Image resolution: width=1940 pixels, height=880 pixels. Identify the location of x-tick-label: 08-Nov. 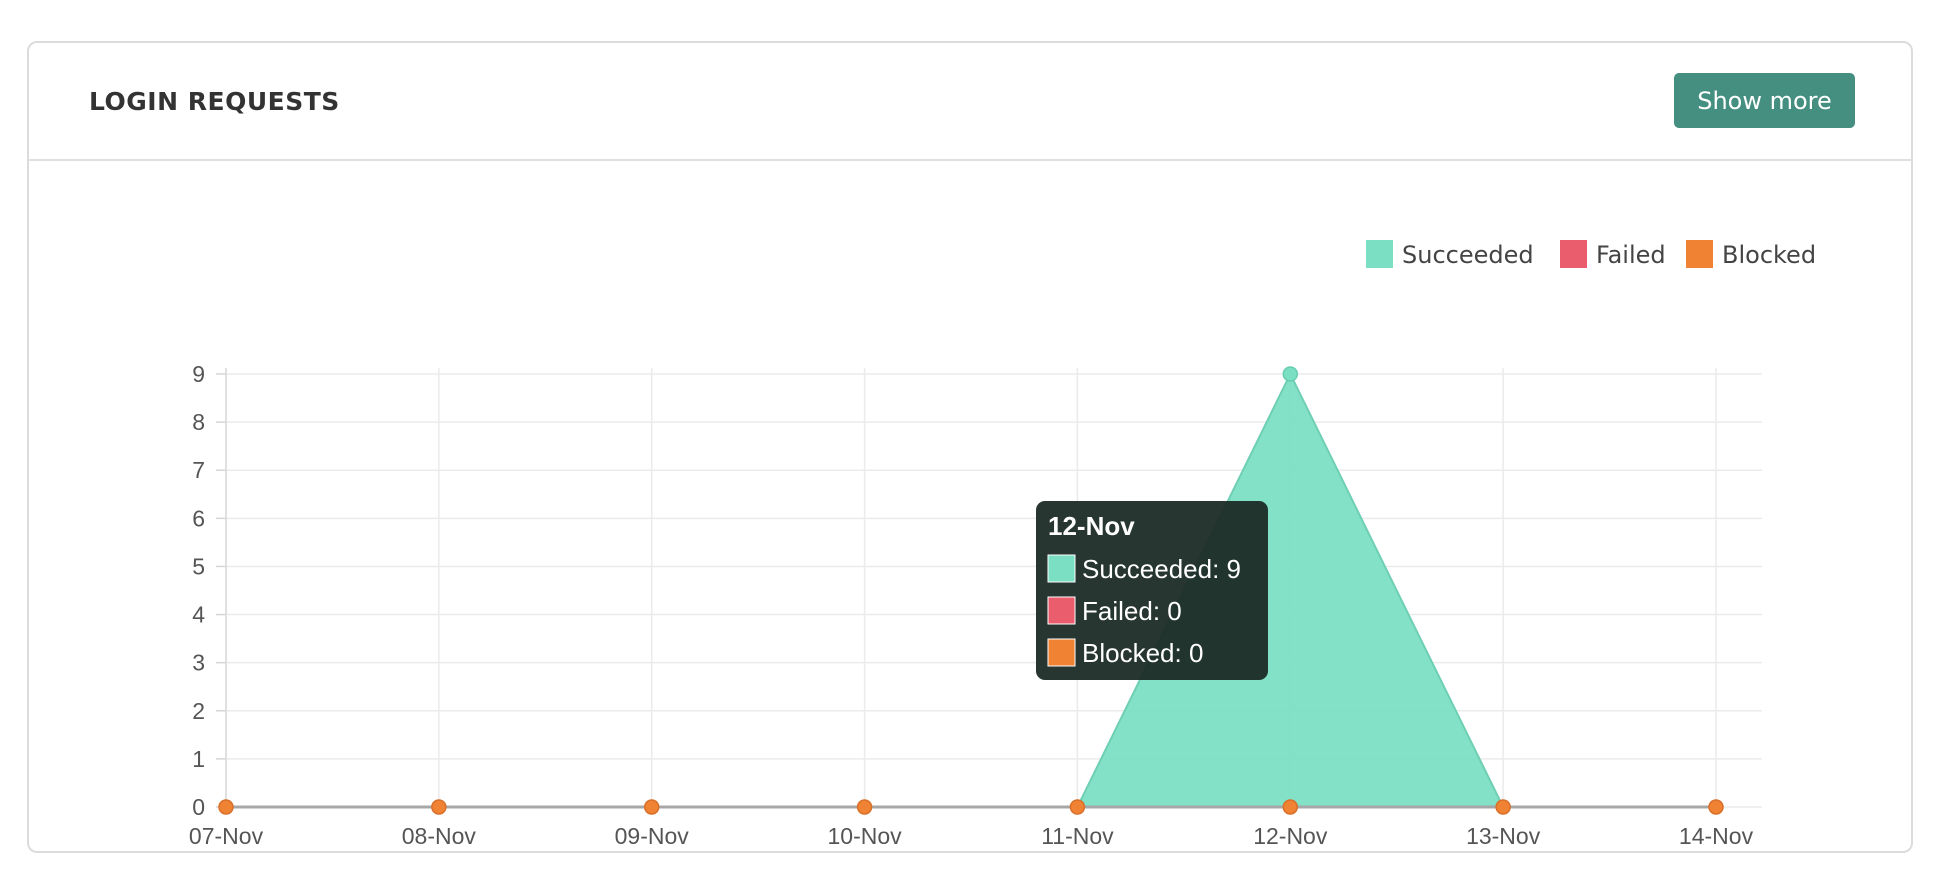
(439, 836).